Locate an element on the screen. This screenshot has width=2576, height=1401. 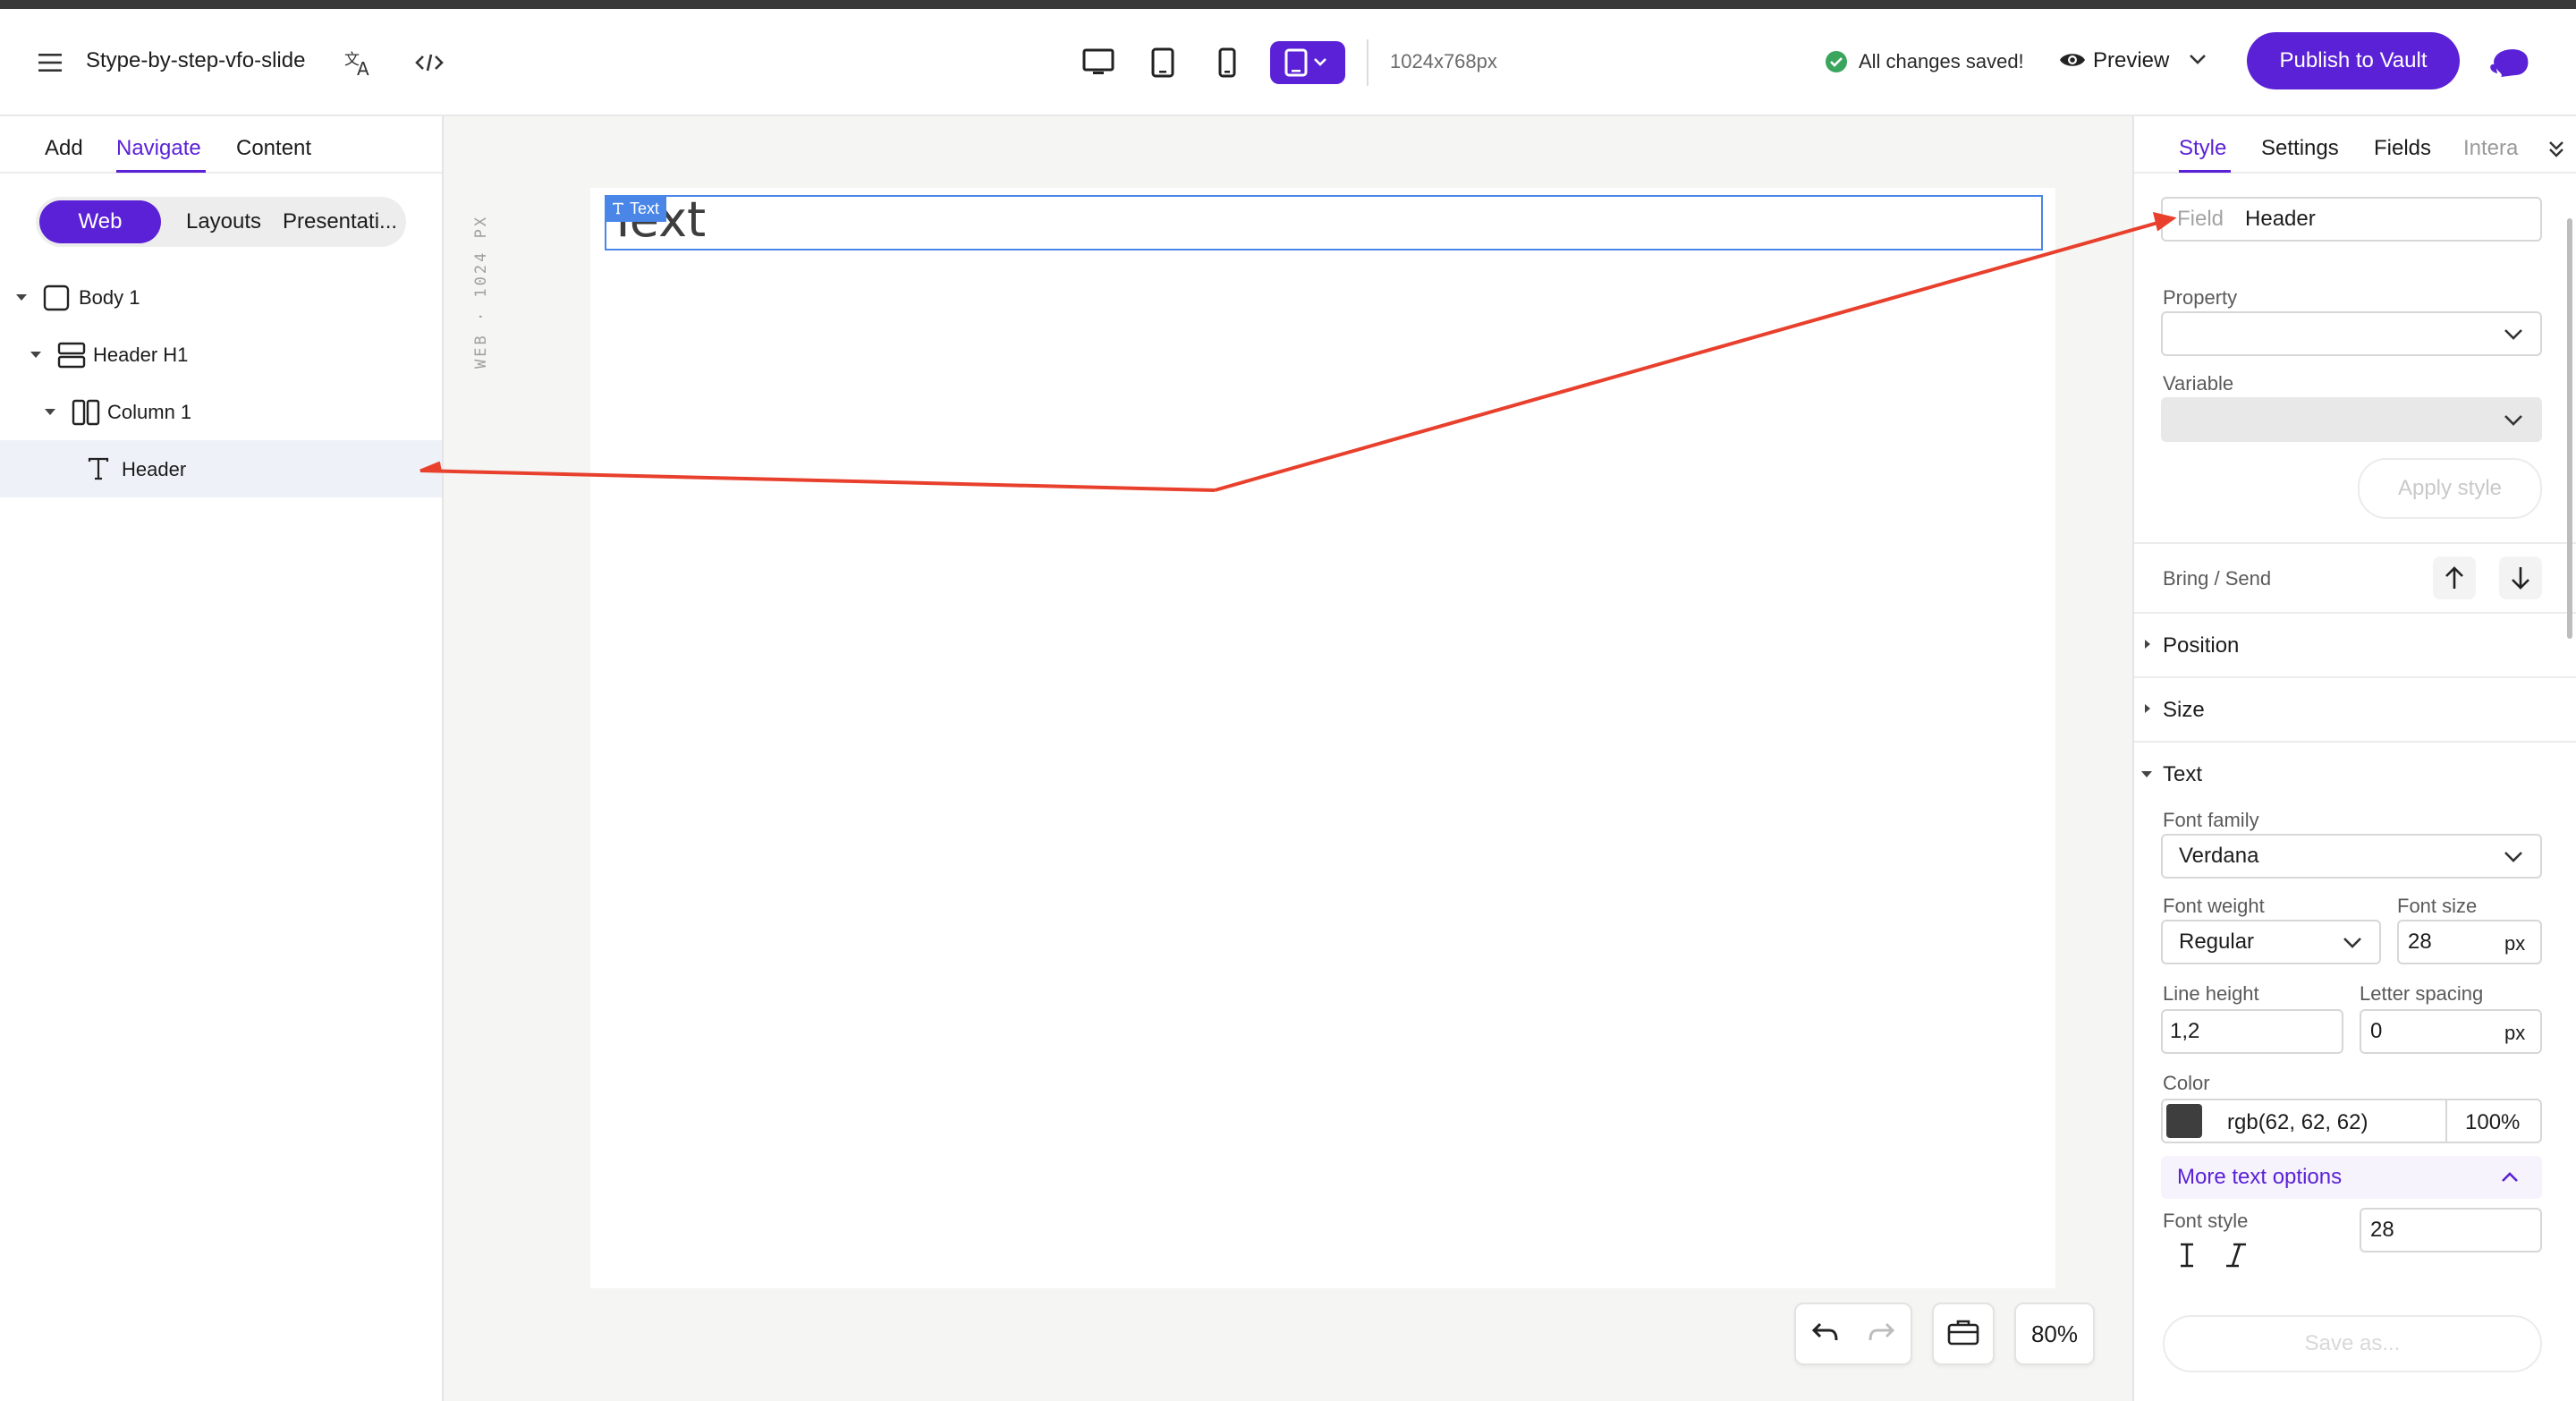
selection-tag: Text is located at coordinates (636, 208).